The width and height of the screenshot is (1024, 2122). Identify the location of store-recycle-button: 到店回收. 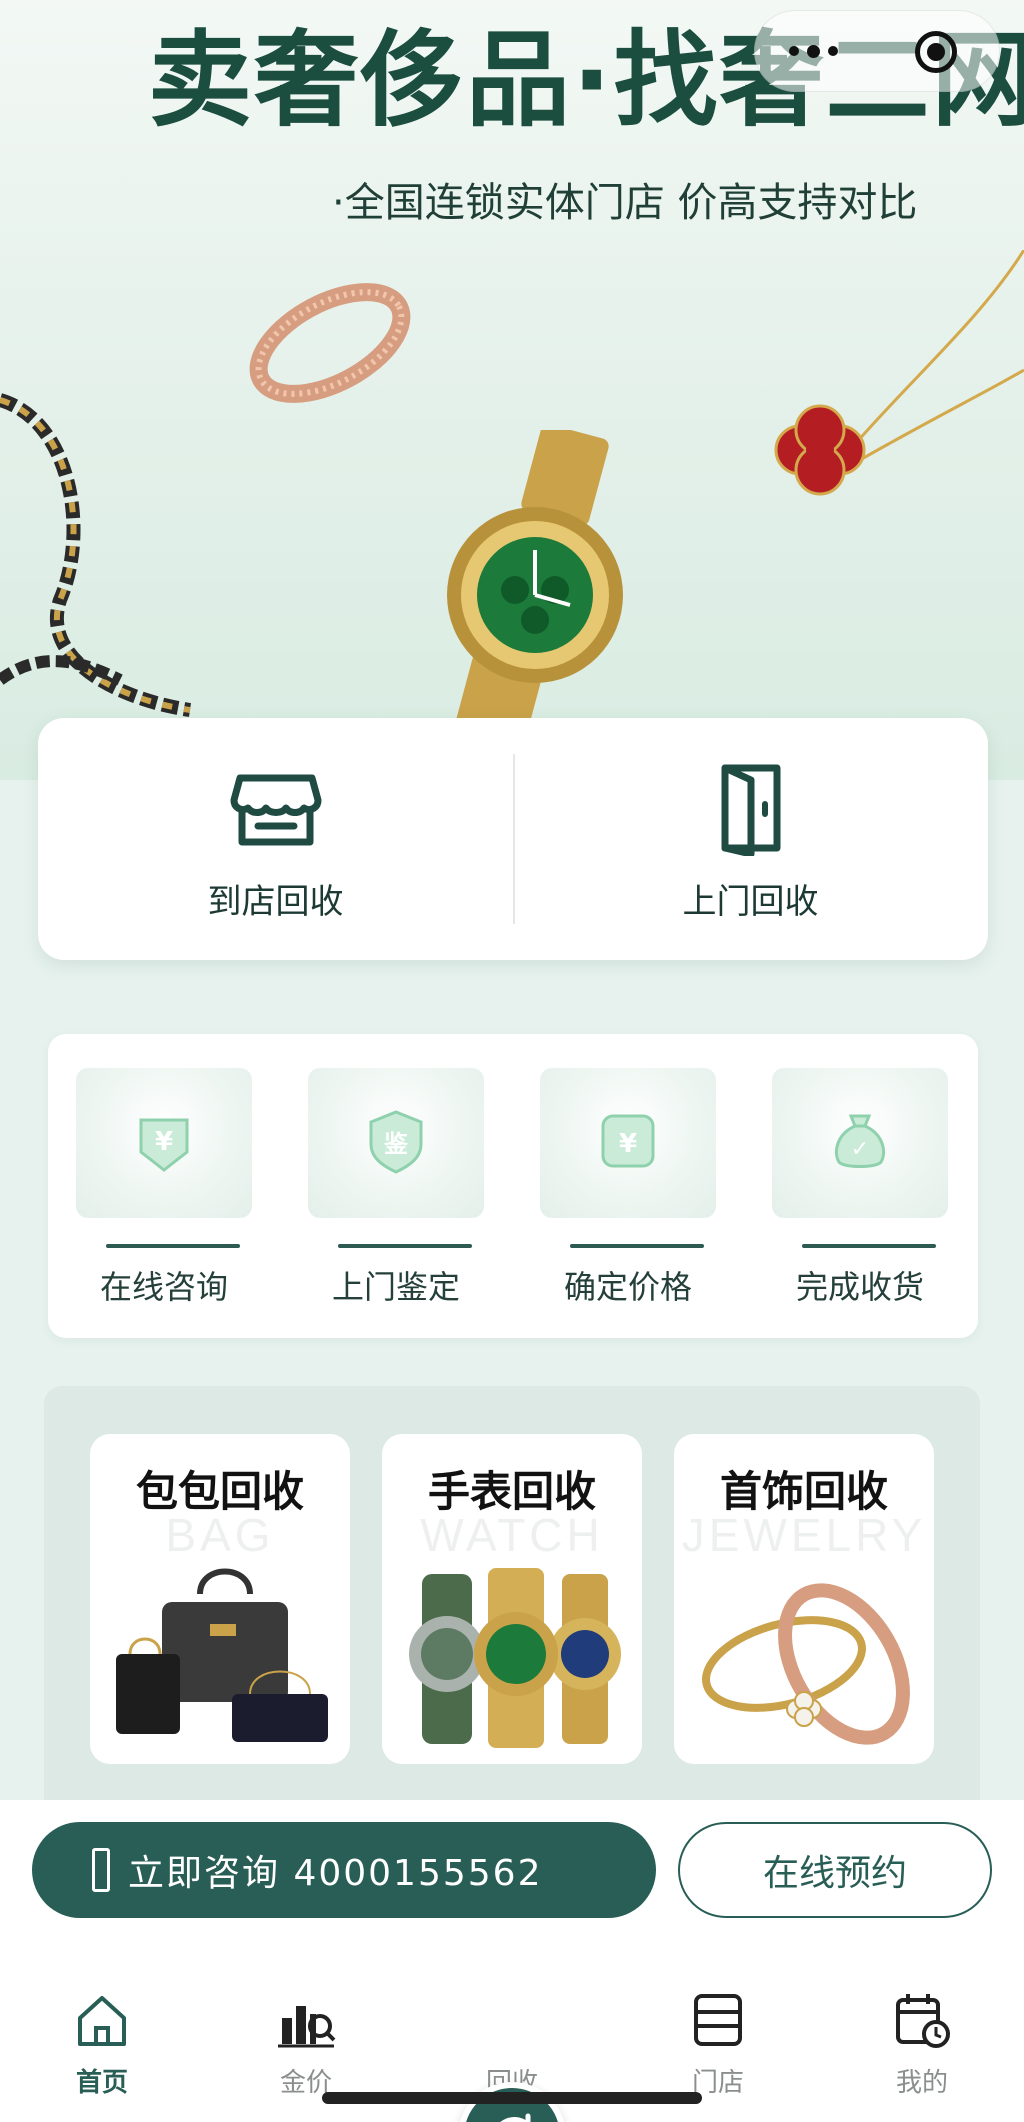
(275, 839).